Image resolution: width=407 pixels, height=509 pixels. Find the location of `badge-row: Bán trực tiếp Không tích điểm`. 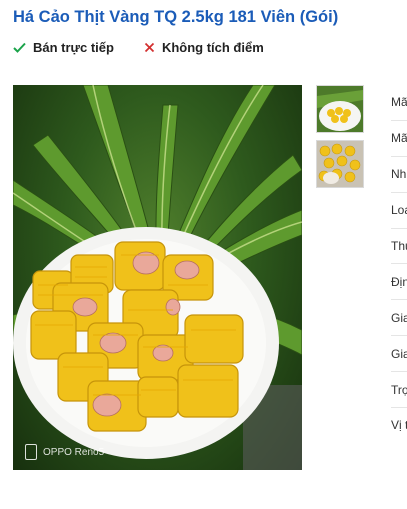

badge-row: Bán trực tiếp Không tích điểm is located at coordinates (153, 47).